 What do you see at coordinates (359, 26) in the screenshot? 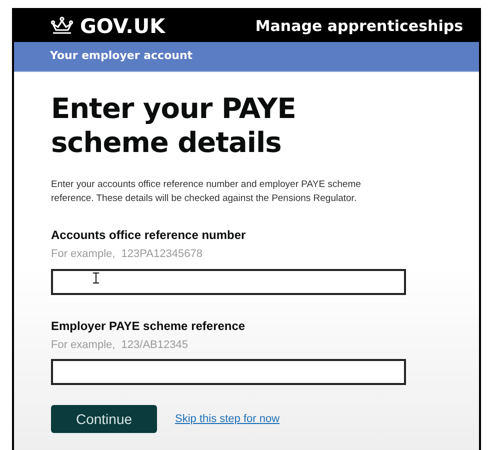
I see `service-name: Manage apprenticeships` at bounding box center [359, 26].